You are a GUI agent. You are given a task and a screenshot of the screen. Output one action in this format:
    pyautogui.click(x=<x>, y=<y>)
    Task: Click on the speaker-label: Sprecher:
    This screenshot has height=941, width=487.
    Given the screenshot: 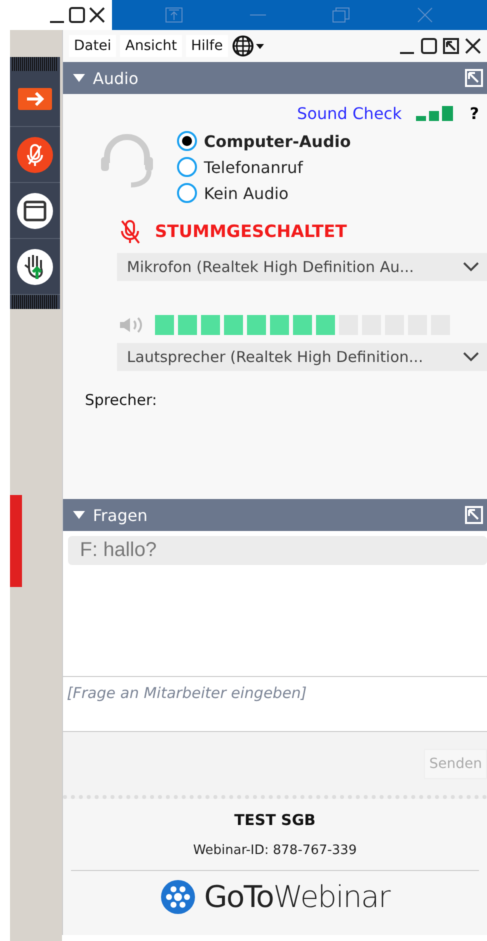 What is the action you would take?
    pyautogui.click(x=121, y=400)
    